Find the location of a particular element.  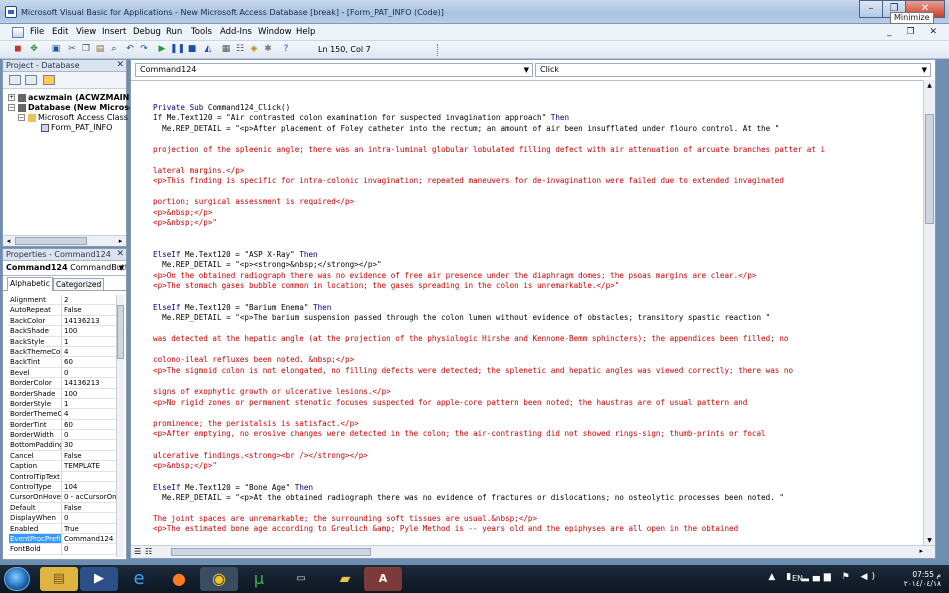

help-icon: ? is located at coordinates (286, 49).